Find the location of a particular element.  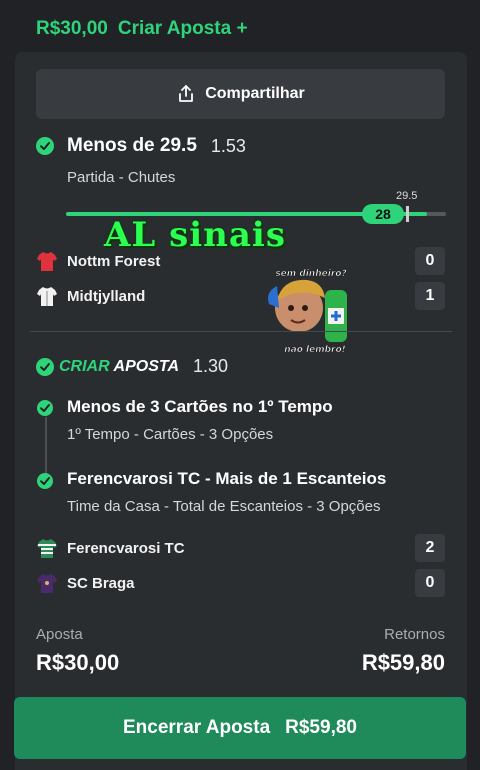

team-score: 1 is located at coordinates (430, 296).